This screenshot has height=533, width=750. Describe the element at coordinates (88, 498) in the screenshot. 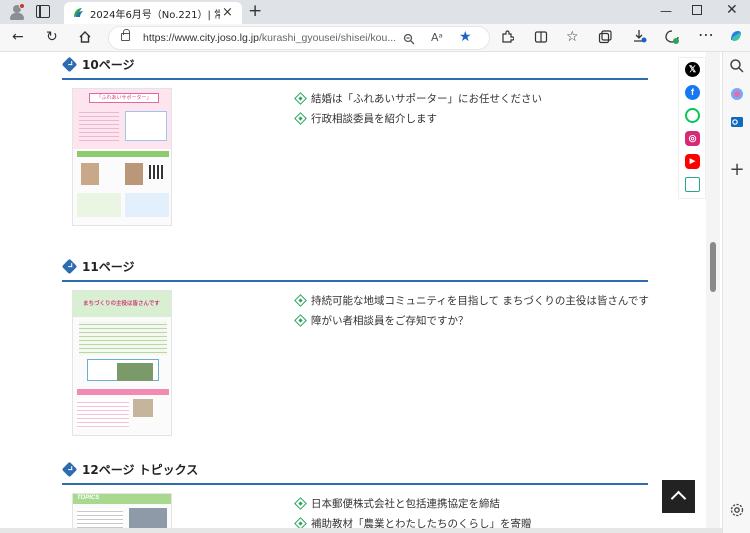

I see `thumb-header: TOPICS` at that location.